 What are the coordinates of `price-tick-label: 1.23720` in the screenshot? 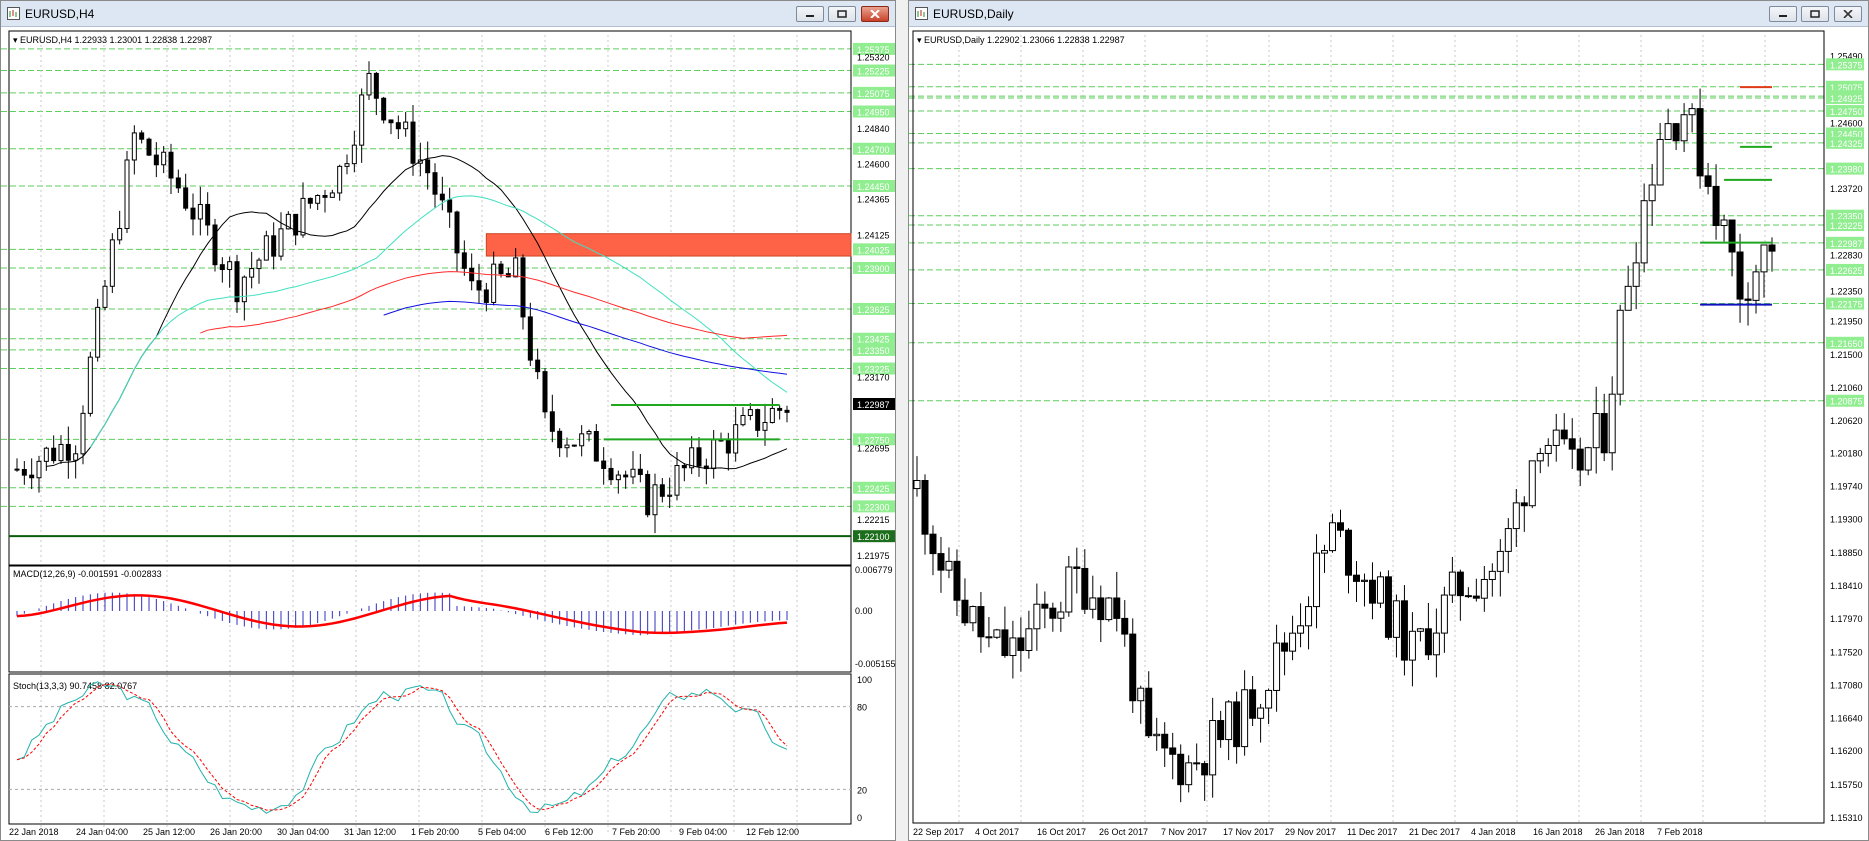 It's located at (1846, 189).